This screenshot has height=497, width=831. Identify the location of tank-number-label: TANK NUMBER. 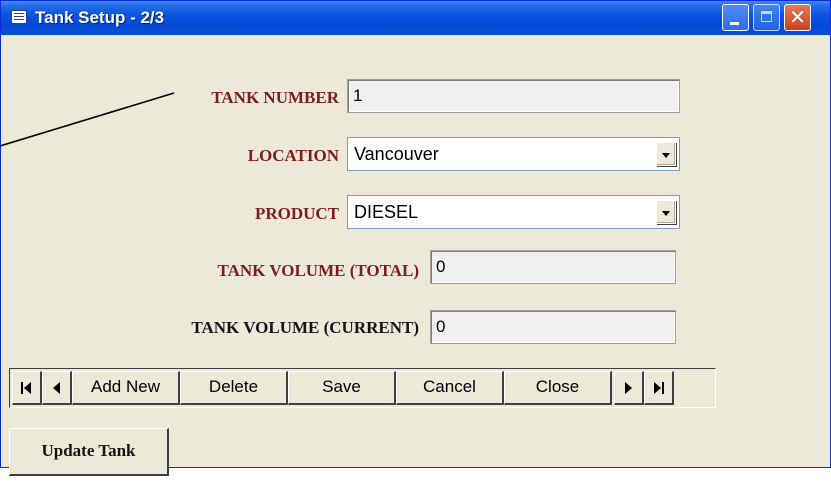
(275, 97).